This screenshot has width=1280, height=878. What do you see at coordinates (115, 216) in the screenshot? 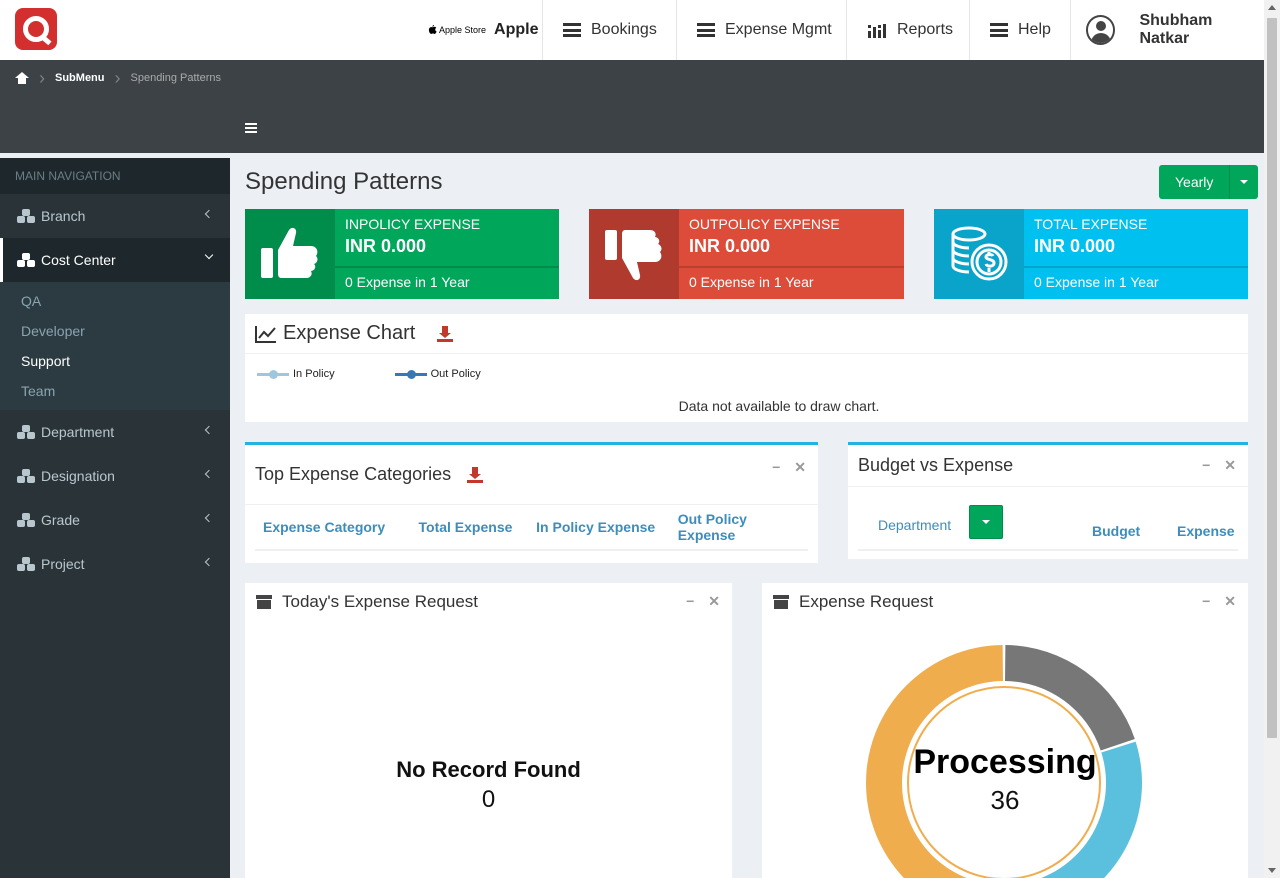
I see `sidebar-item-branch: Branch` at bounding box center [115, 216].